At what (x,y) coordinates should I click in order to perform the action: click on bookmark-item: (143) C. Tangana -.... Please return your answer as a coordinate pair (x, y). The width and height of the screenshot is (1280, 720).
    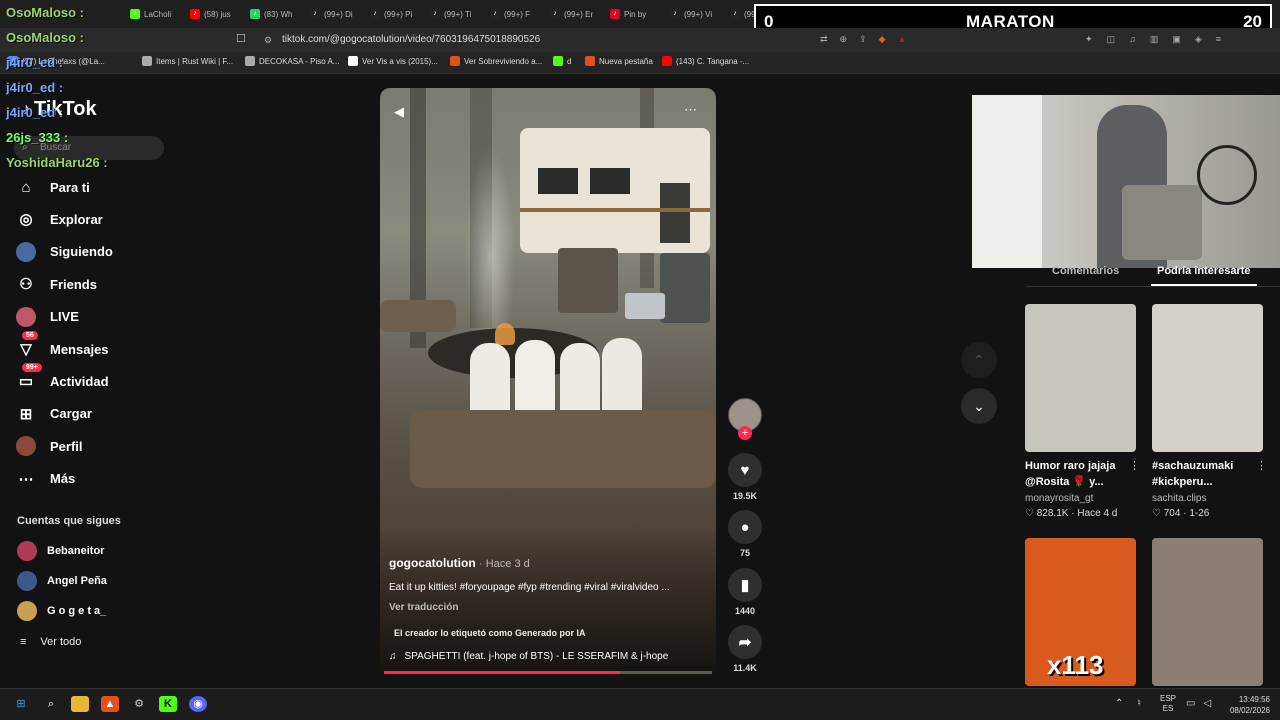
    Looking at the image, I should click on (705, 61).